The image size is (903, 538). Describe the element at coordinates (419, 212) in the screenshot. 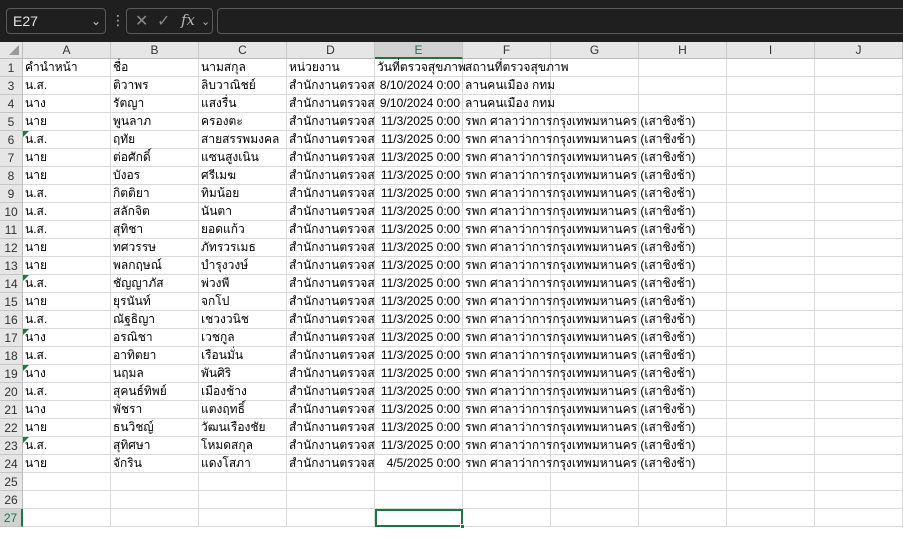

I see `cell-e10: 11/3/2025 0:00` at that location.